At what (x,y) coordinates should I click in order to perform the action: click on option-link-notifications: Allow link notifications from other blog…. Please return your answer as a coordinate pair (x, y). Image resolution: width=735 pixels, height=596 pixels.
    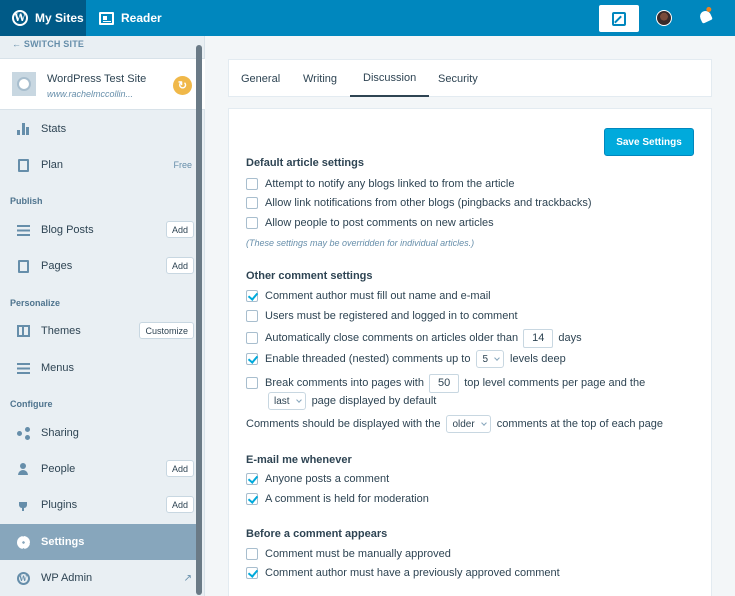
    Looking at the image, I should click on (418, 203).